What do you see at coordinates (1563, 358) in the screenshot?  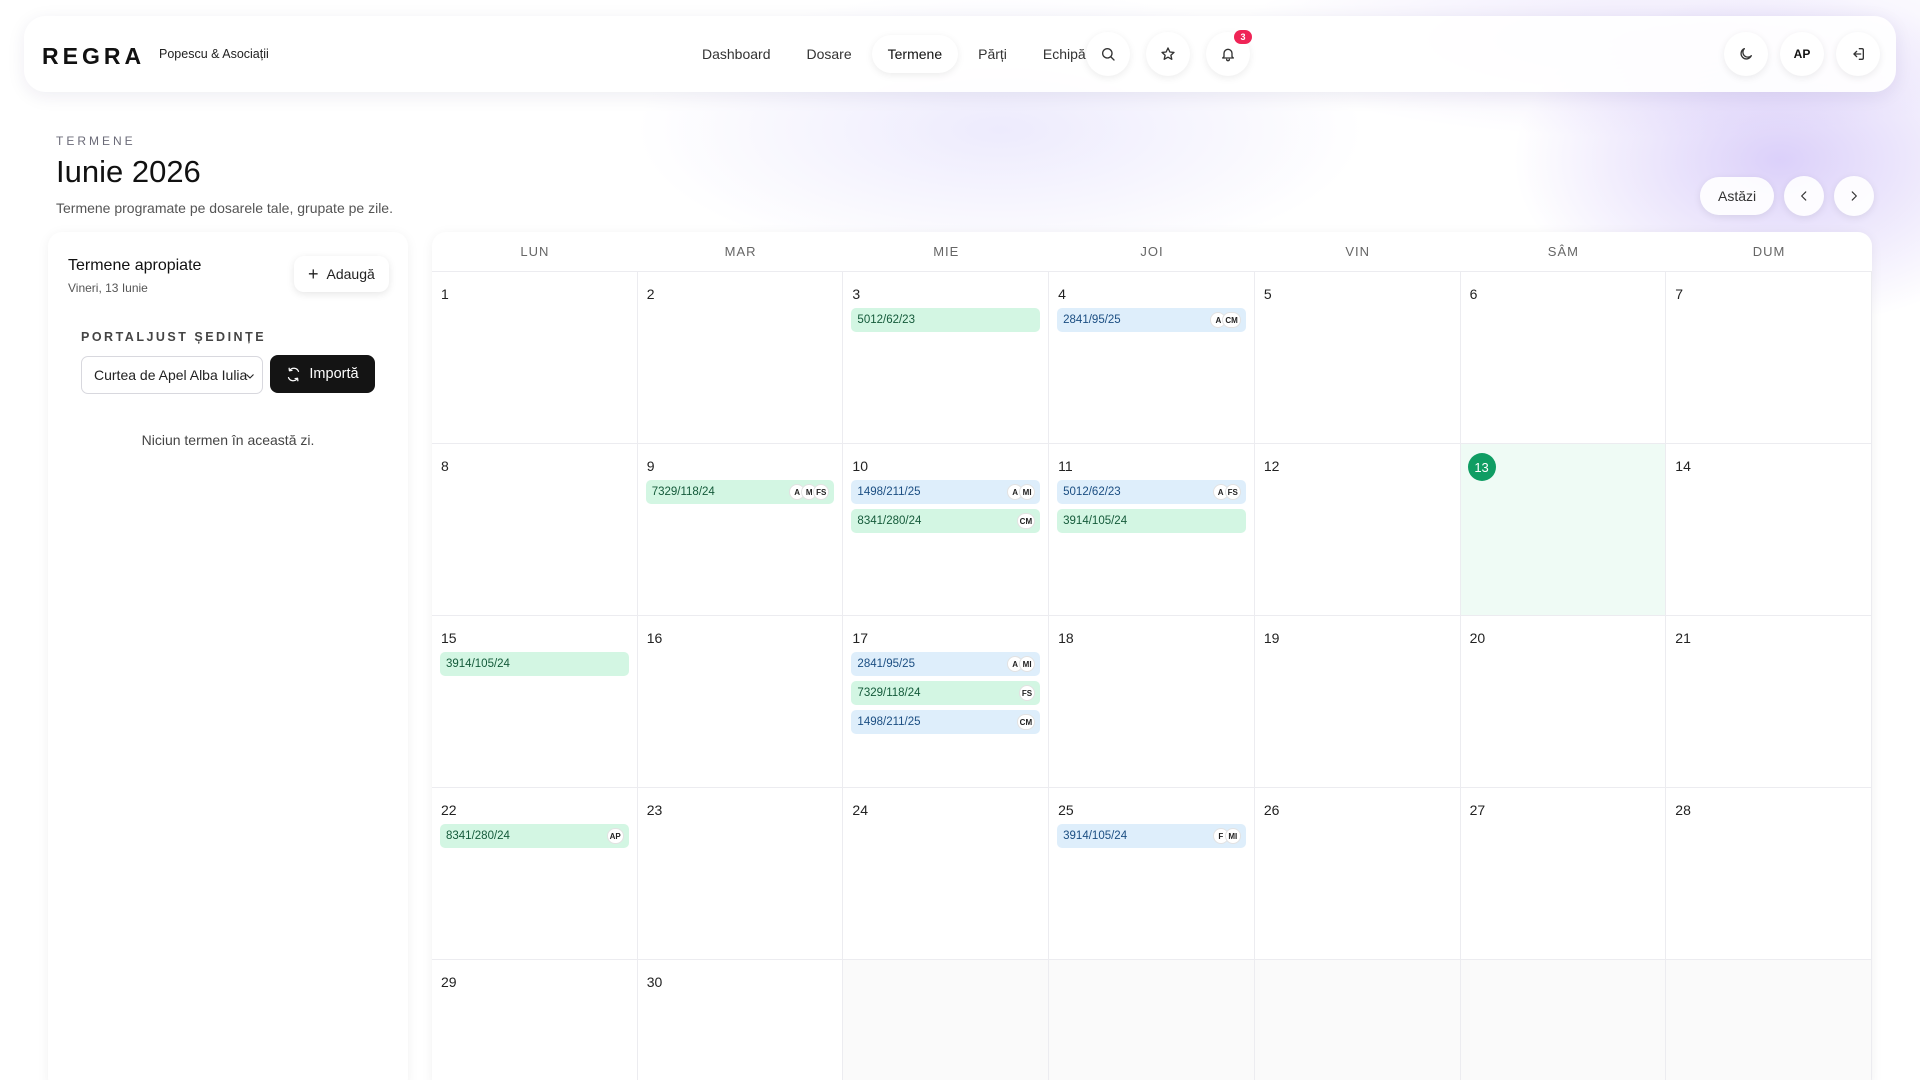 I see `day-cell: 6` at bounding box center [1563, 358].